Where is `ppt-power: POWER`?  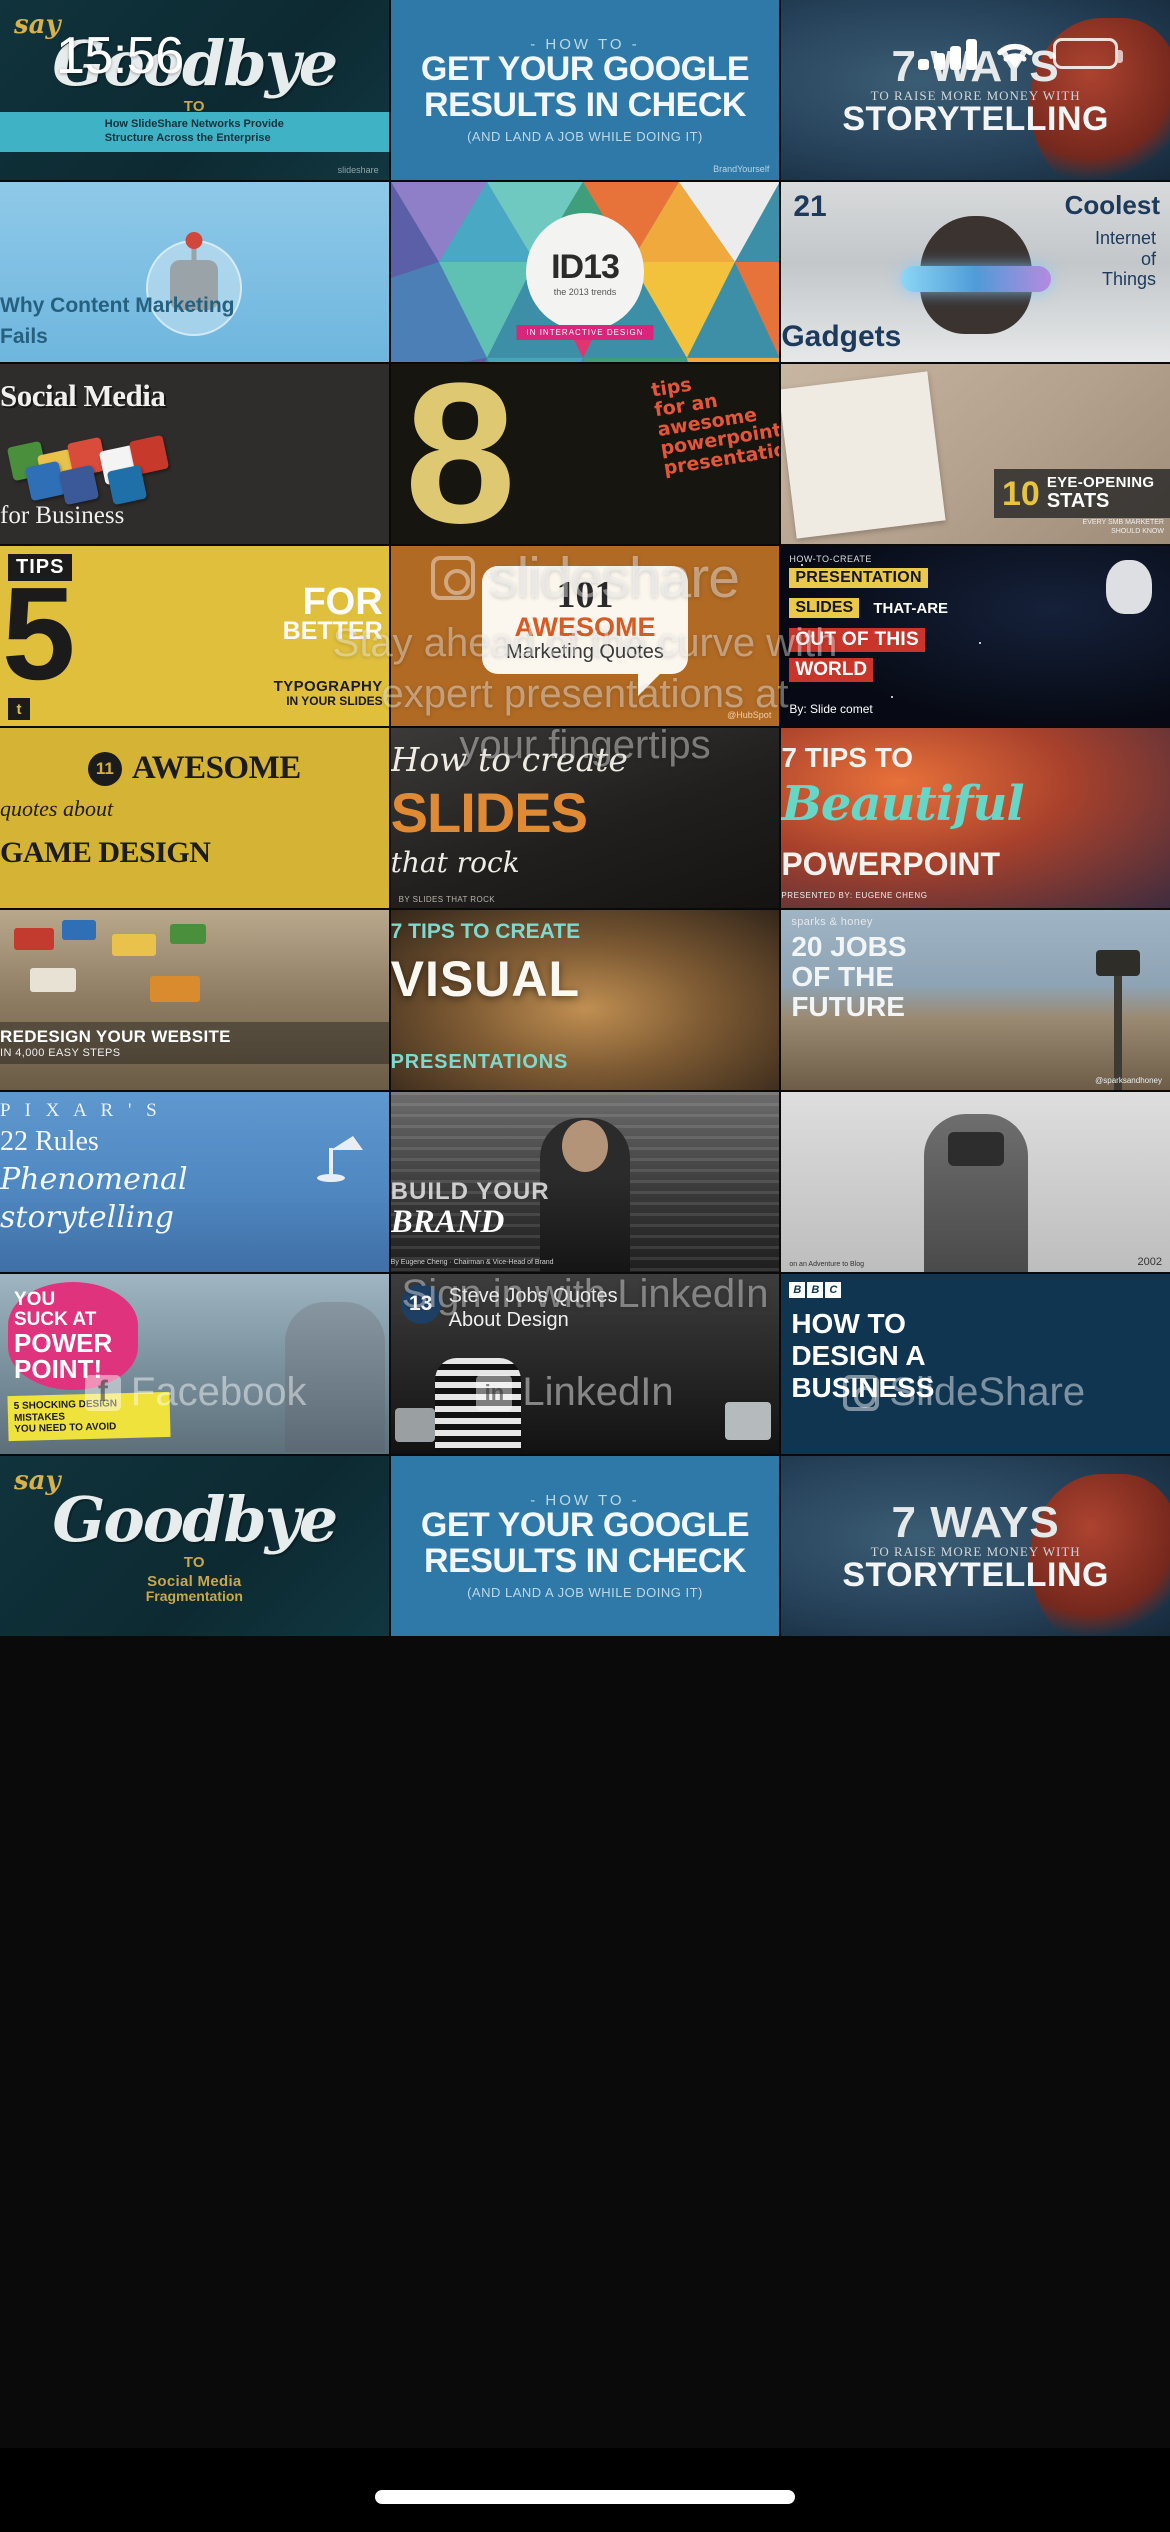 ppt-power: POWER is located at coordinates (63, 1342).